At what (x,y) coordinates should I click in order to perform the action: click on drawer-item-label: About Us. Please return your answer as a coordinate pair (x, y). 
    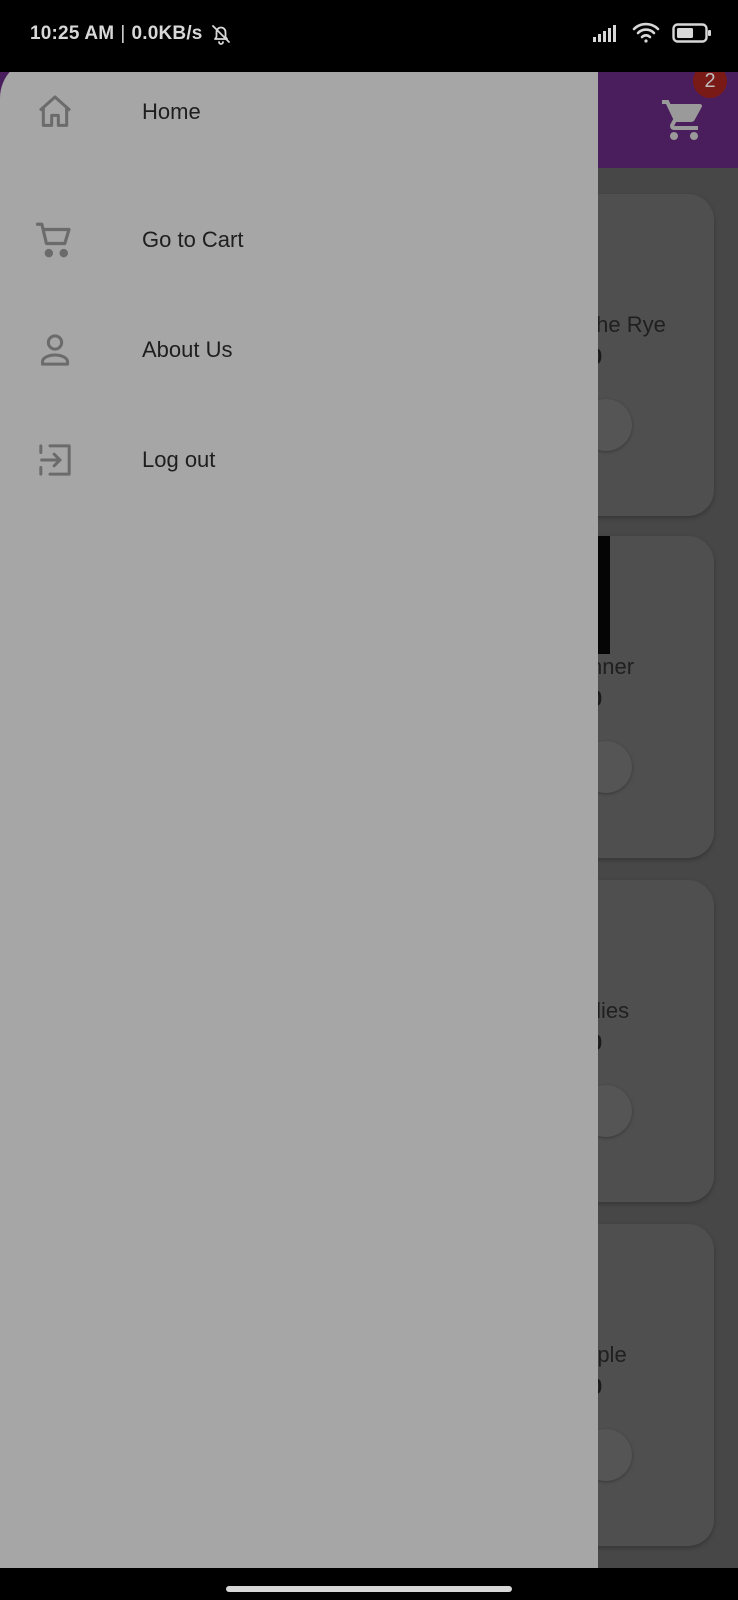
    Looking at the image, I should click on (187, 349).